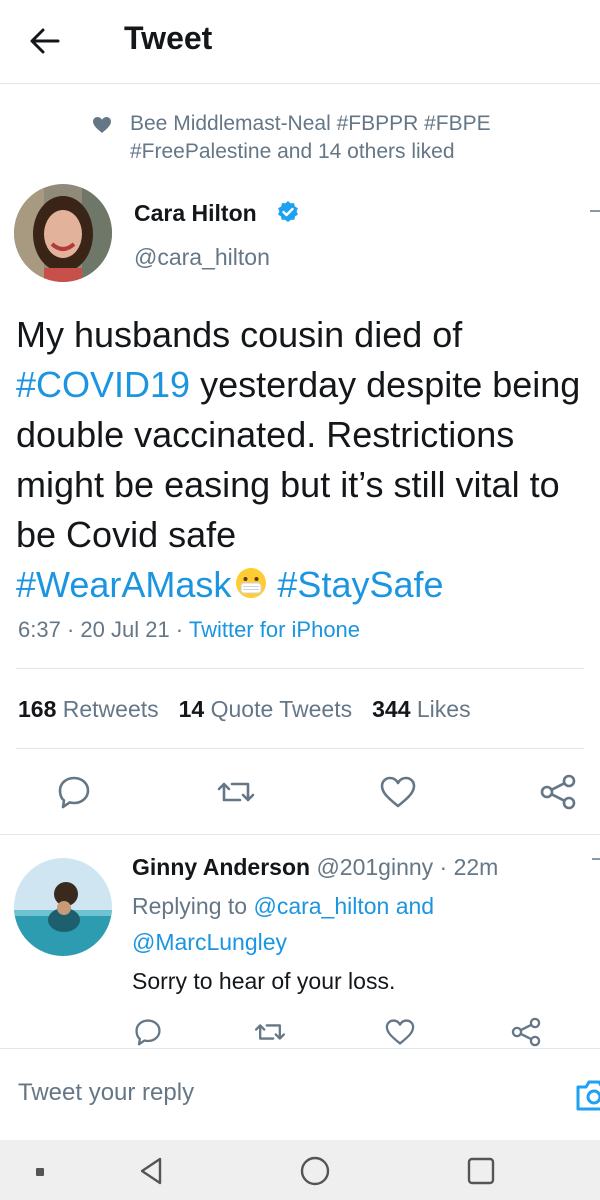 Image resolution: width=600 pixels, height=1200 pixels. I want to click on reply-avatar, so click(63, 907).